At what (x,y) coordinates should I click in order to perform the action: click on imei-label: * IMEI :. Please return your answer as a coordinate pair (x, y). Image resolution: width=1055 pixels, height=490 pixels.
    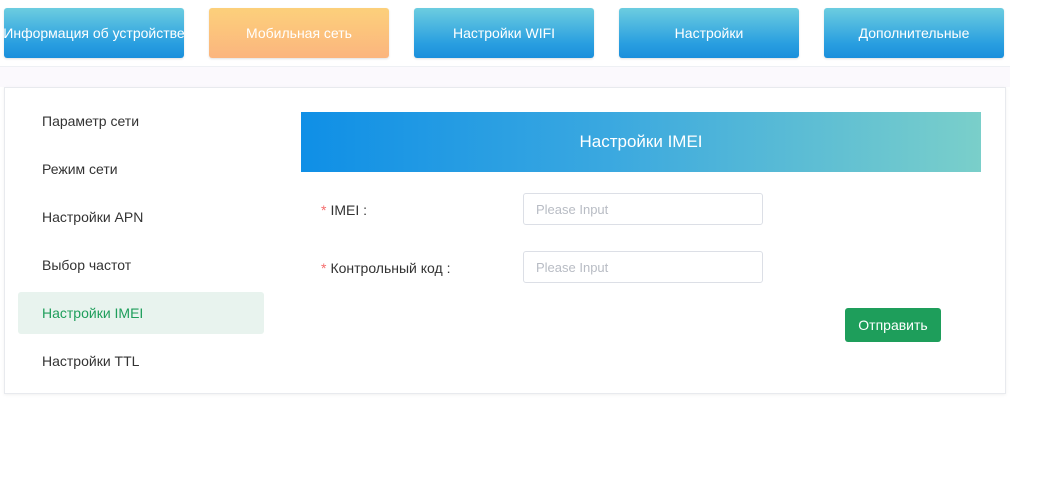
    Looking at the image, I should click on (344, 210).